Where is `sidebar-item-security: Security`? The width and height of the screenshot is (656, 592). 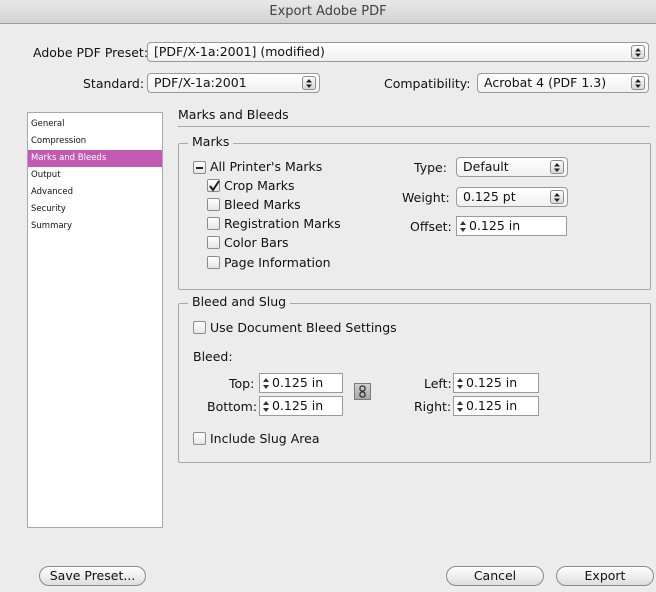
sidebar-item-security: Security is located at coordinates (95, 209).